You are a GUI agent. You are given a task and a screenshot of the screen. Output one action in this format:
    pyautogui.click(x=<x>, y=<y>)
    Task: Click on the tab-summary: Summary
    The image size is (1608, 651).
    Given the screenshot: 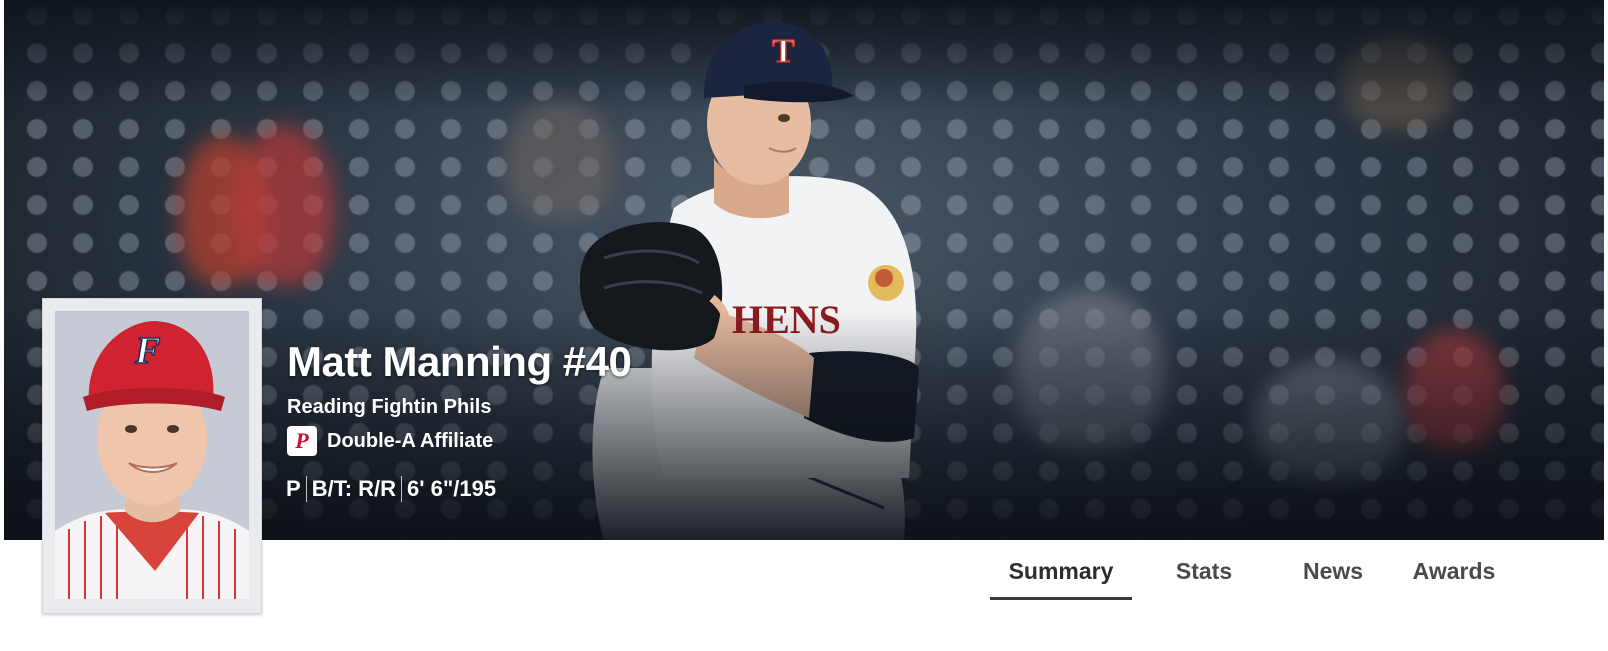 What is the action you would take?
    pyautogui.click(x=1061, y=571)
    